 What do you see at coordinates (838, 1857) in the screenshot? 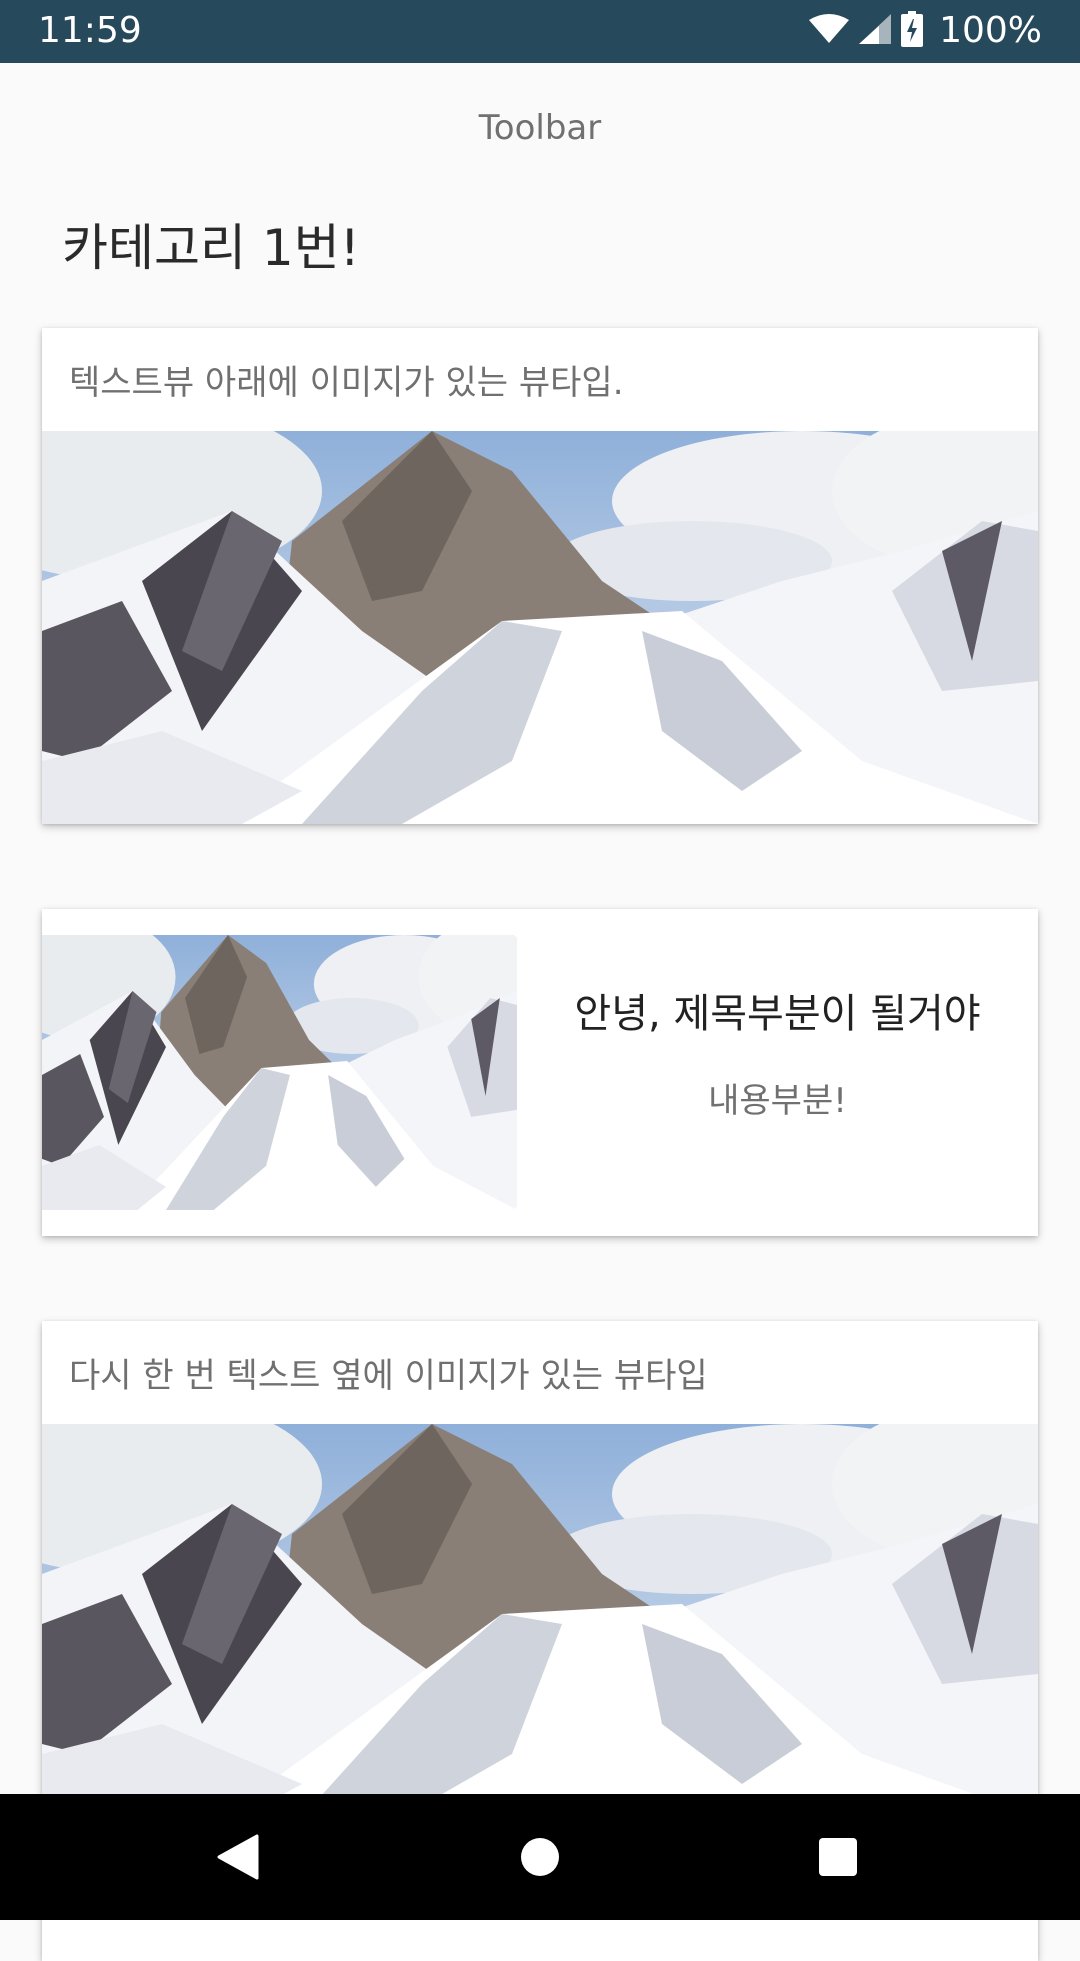
I see `recents-icon` at bounding box center [838, 1857].